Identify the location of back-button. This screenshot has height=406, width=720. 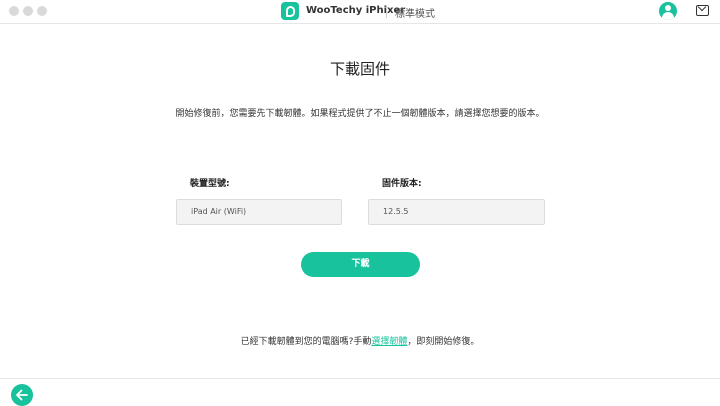
(22, 395).